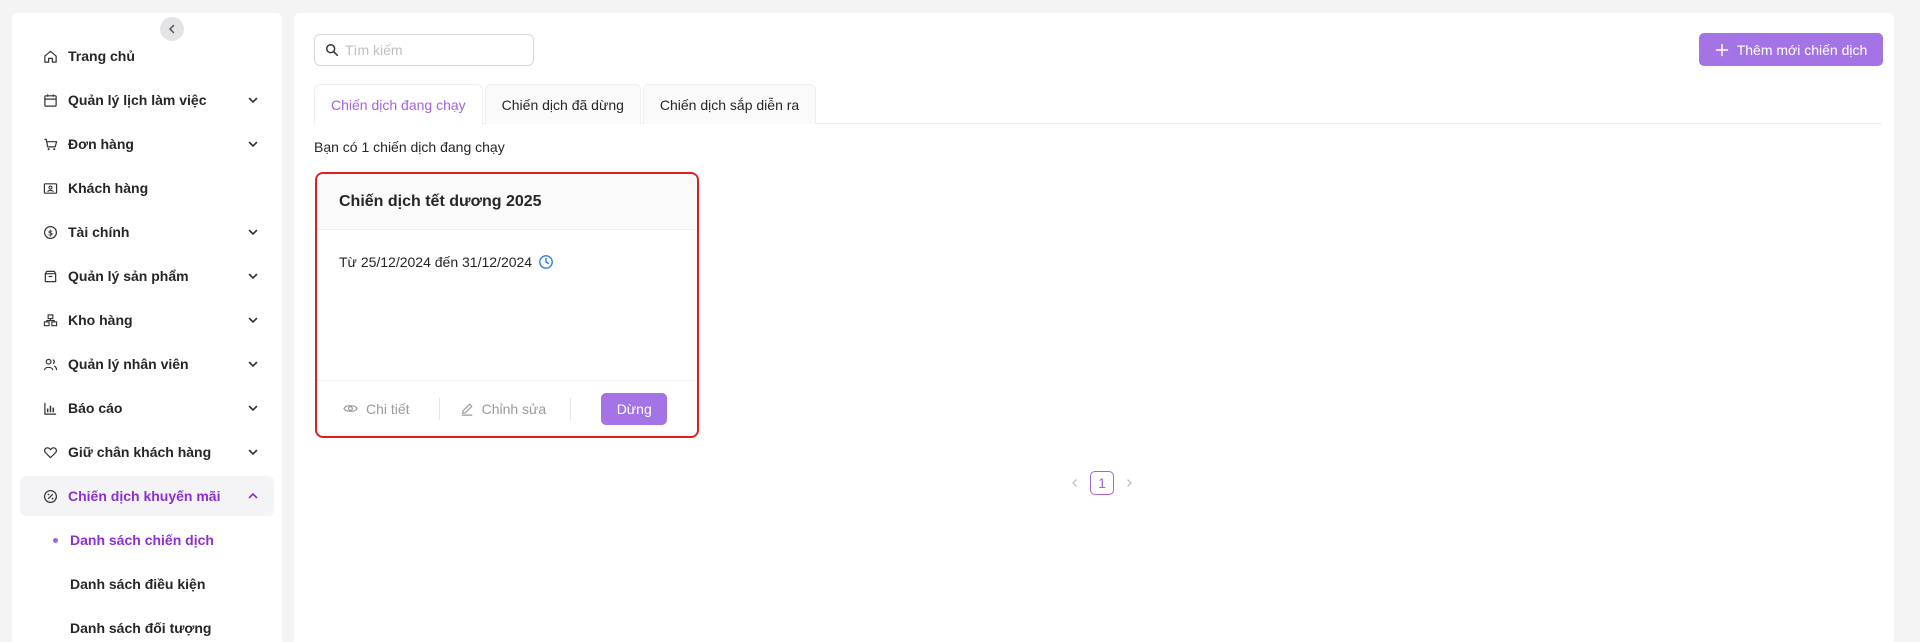 The width and height of the screenshot is (1920, 642). What do you see at coordinates (137, 100) in the screenshot?
I see `sidebar-item-label: Quản lý lịch làm việc` at bounding box center [137, 100].